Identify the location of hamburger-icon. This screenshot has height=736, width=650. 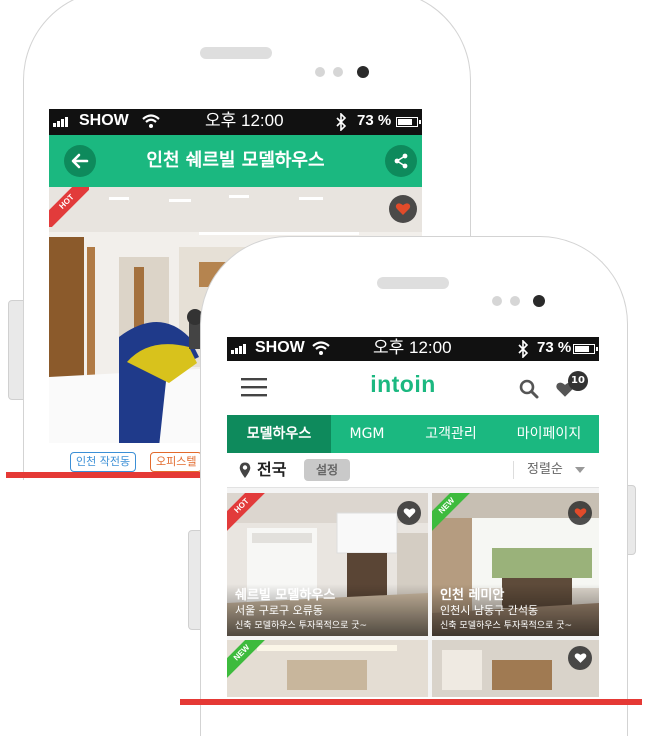
(254, 387).